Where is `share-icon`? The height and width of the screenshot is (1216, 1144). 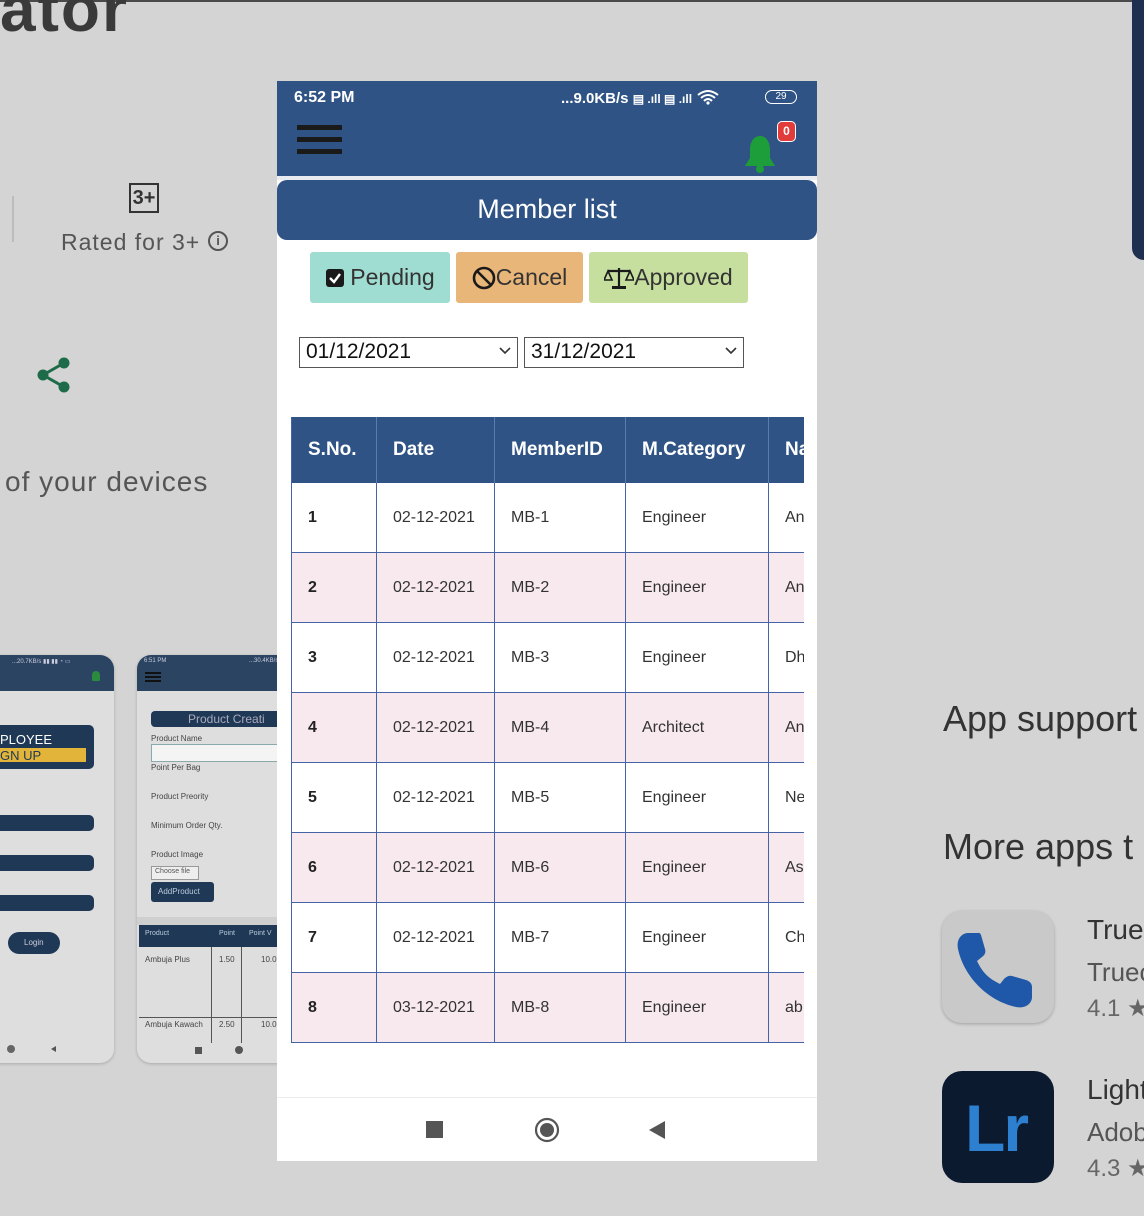 share-icon is located at coordinates (54, 375).